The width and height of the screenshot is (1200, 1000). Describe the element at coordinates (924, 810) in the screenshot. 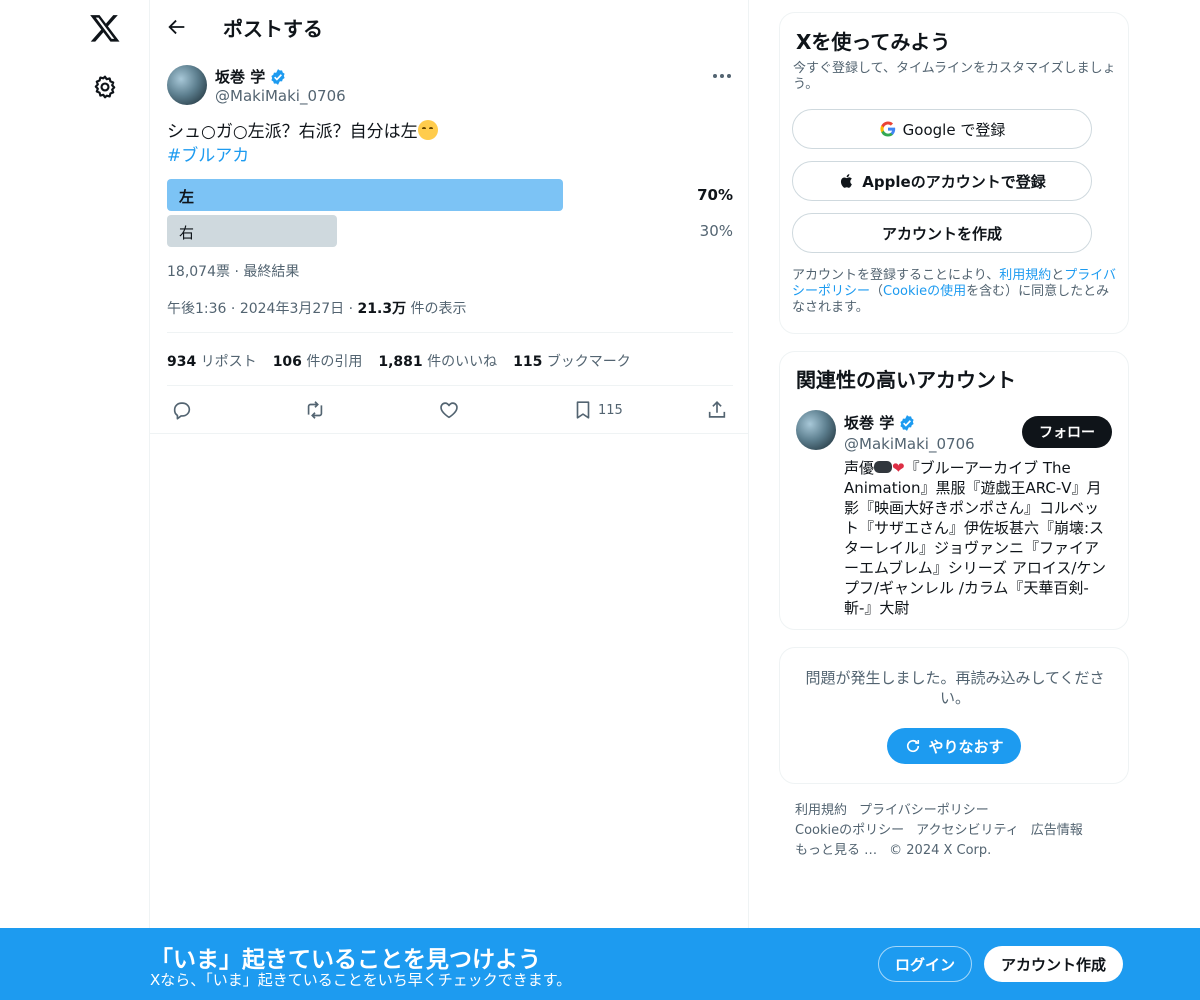

I see `footer-link-privacy: プライバシーポリシー` at that location.